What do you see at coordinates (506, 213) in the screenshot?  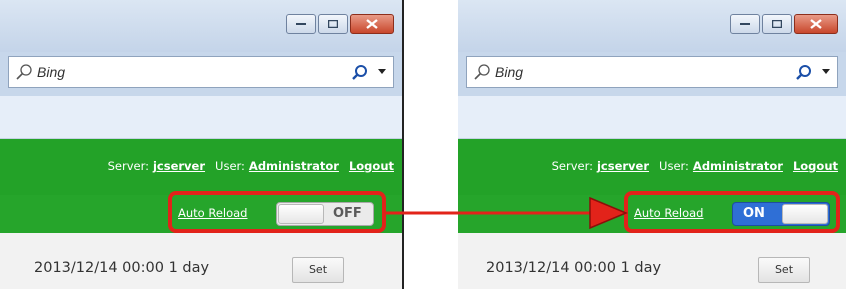 I see `arrow-icon` at bounding box center [506, 213].